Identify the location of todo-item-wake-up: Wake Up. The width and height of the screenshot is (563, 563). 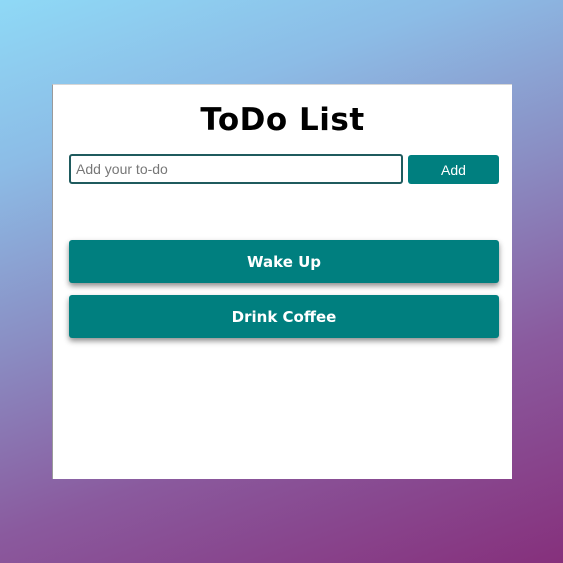
(284, 261).